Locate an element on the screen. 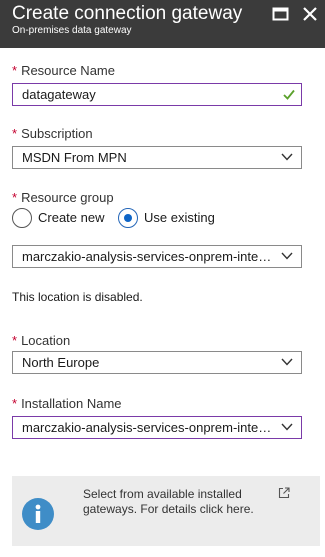 Image resolution: width=325 pixels, height=557 pixels. location-label: * Location is located at coordinates (41, 340).